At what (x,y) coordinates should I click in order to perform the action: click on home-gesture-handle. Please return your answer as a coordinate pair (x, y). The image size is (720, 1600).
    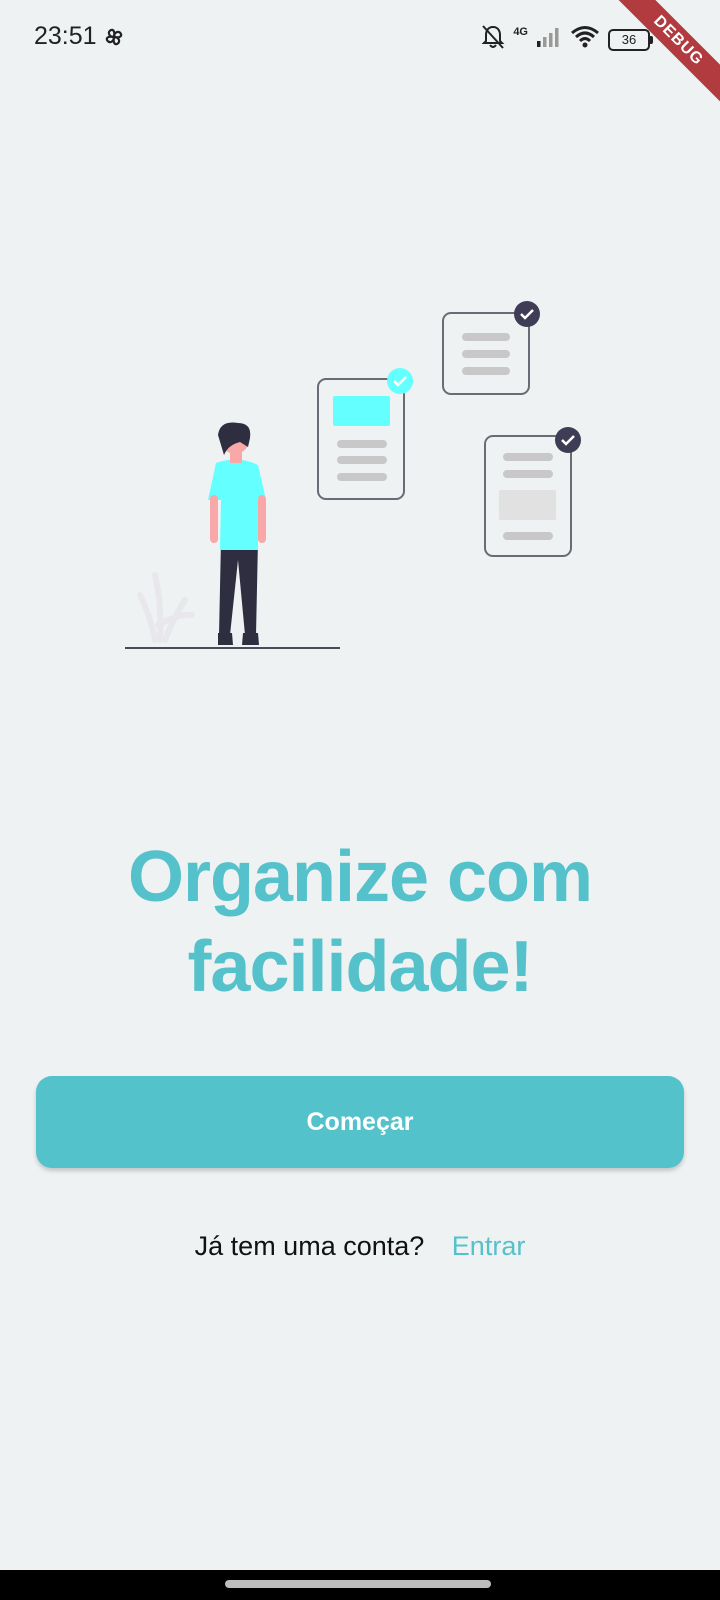
    Looking at the image, I should click on (358, 1584).